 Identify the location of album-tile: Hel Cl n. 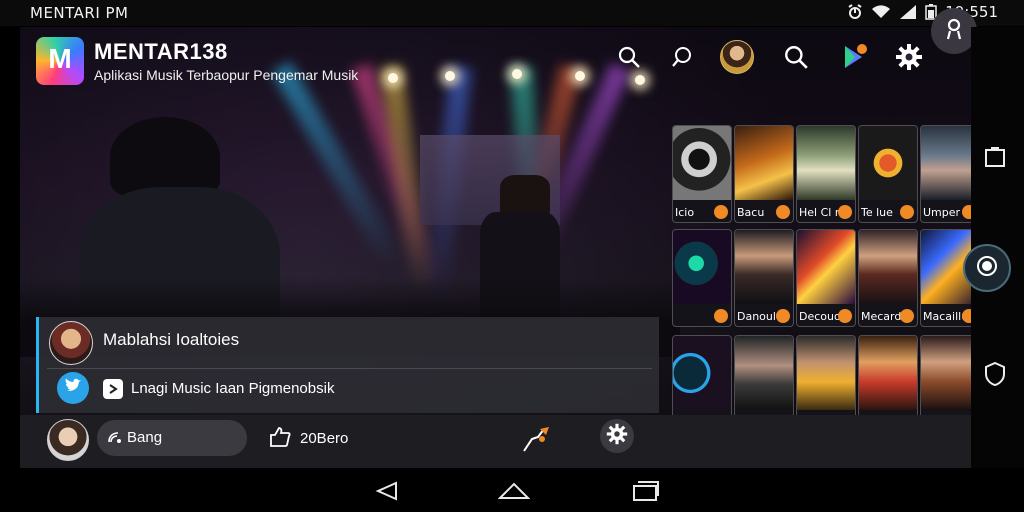
(826, 174).